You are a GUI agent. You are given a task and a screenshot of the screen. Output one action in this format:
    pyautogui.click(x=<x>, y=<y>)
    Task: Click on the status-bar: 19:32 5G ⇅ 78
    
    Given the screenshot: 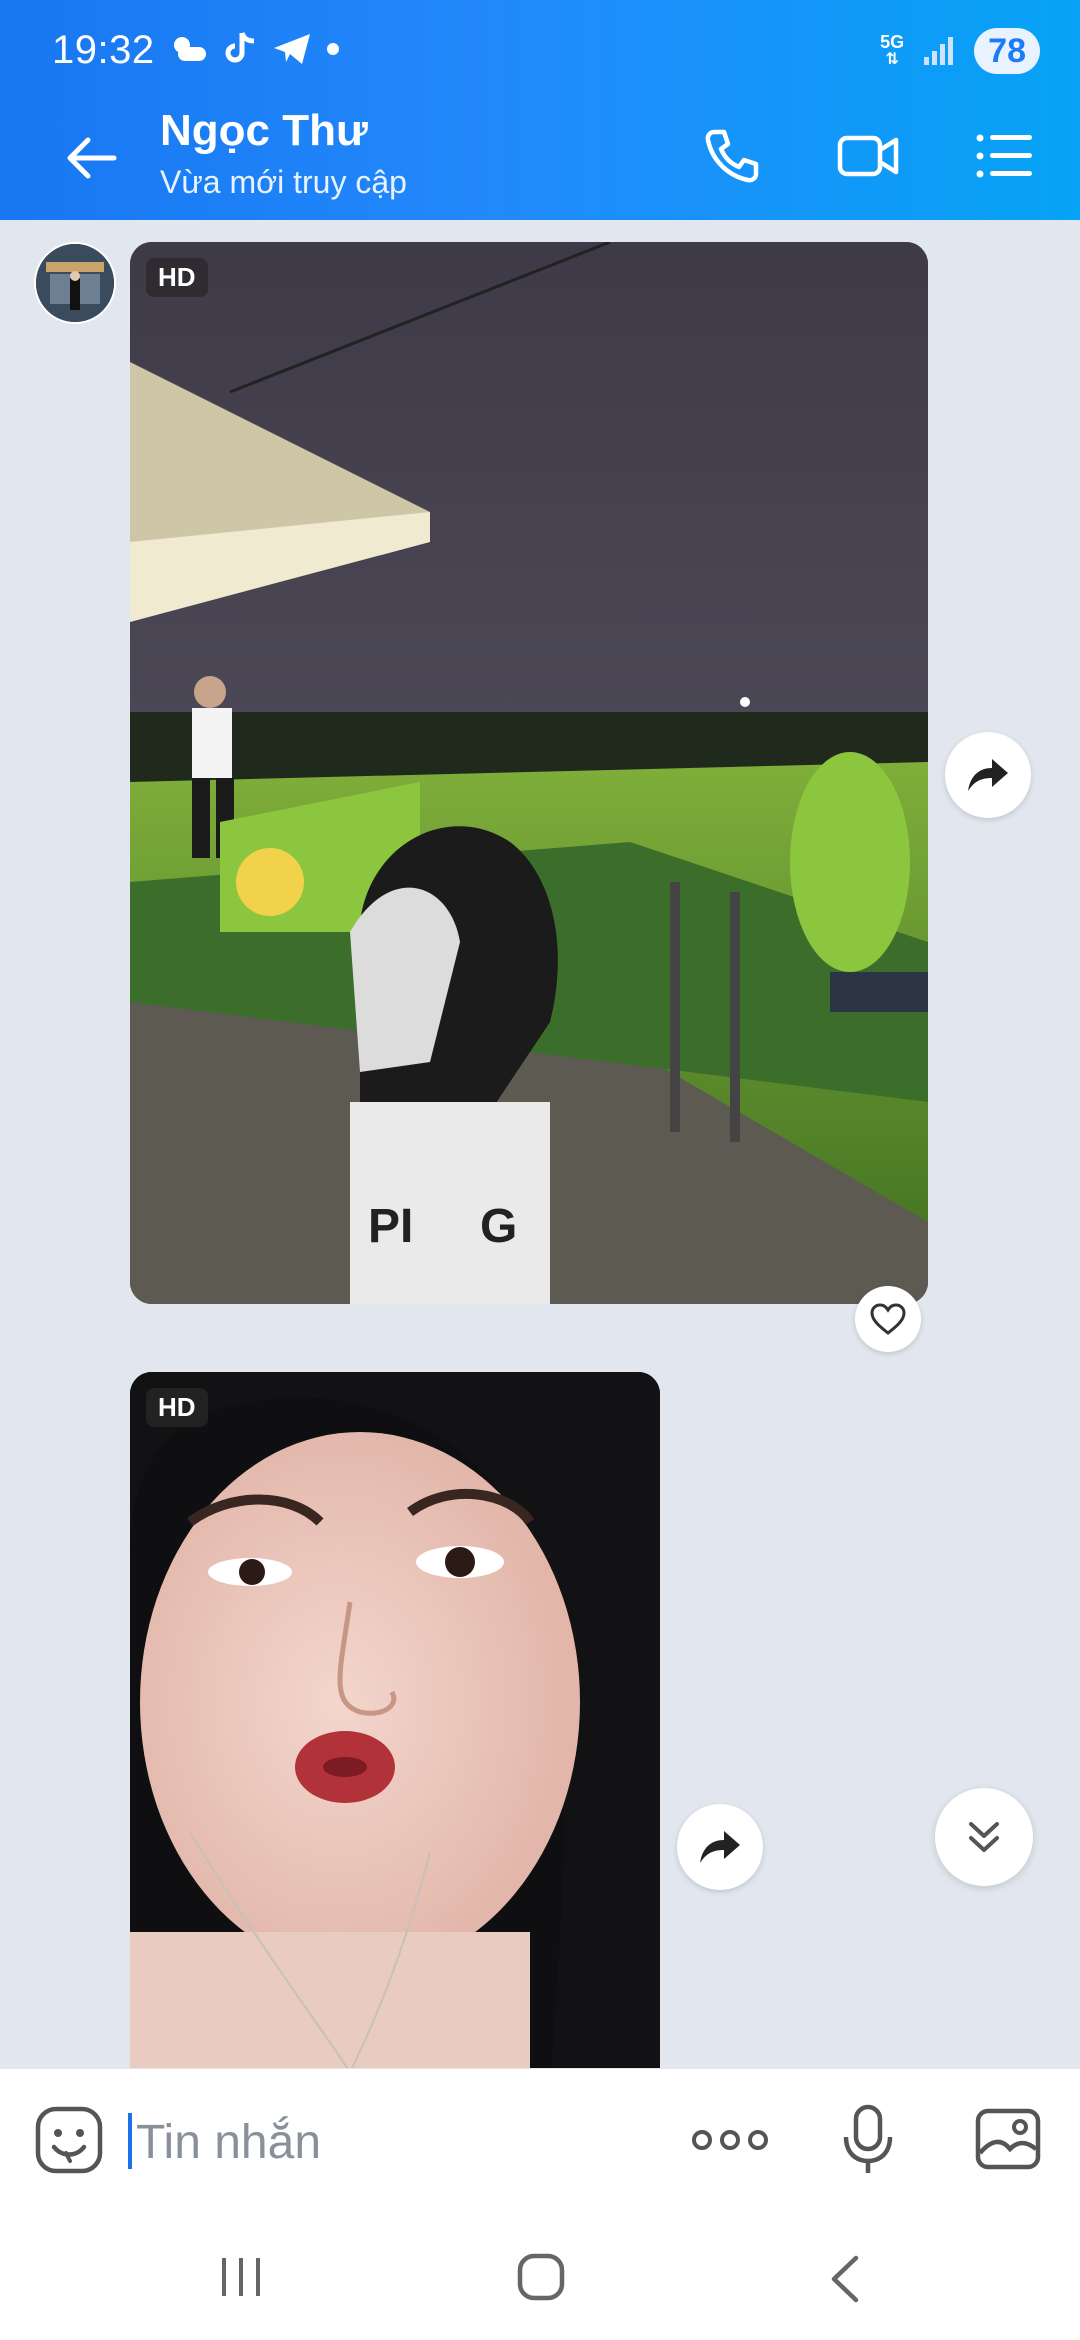 What is the action you would take?
    pyautogui.click(x=540, y=50)
    